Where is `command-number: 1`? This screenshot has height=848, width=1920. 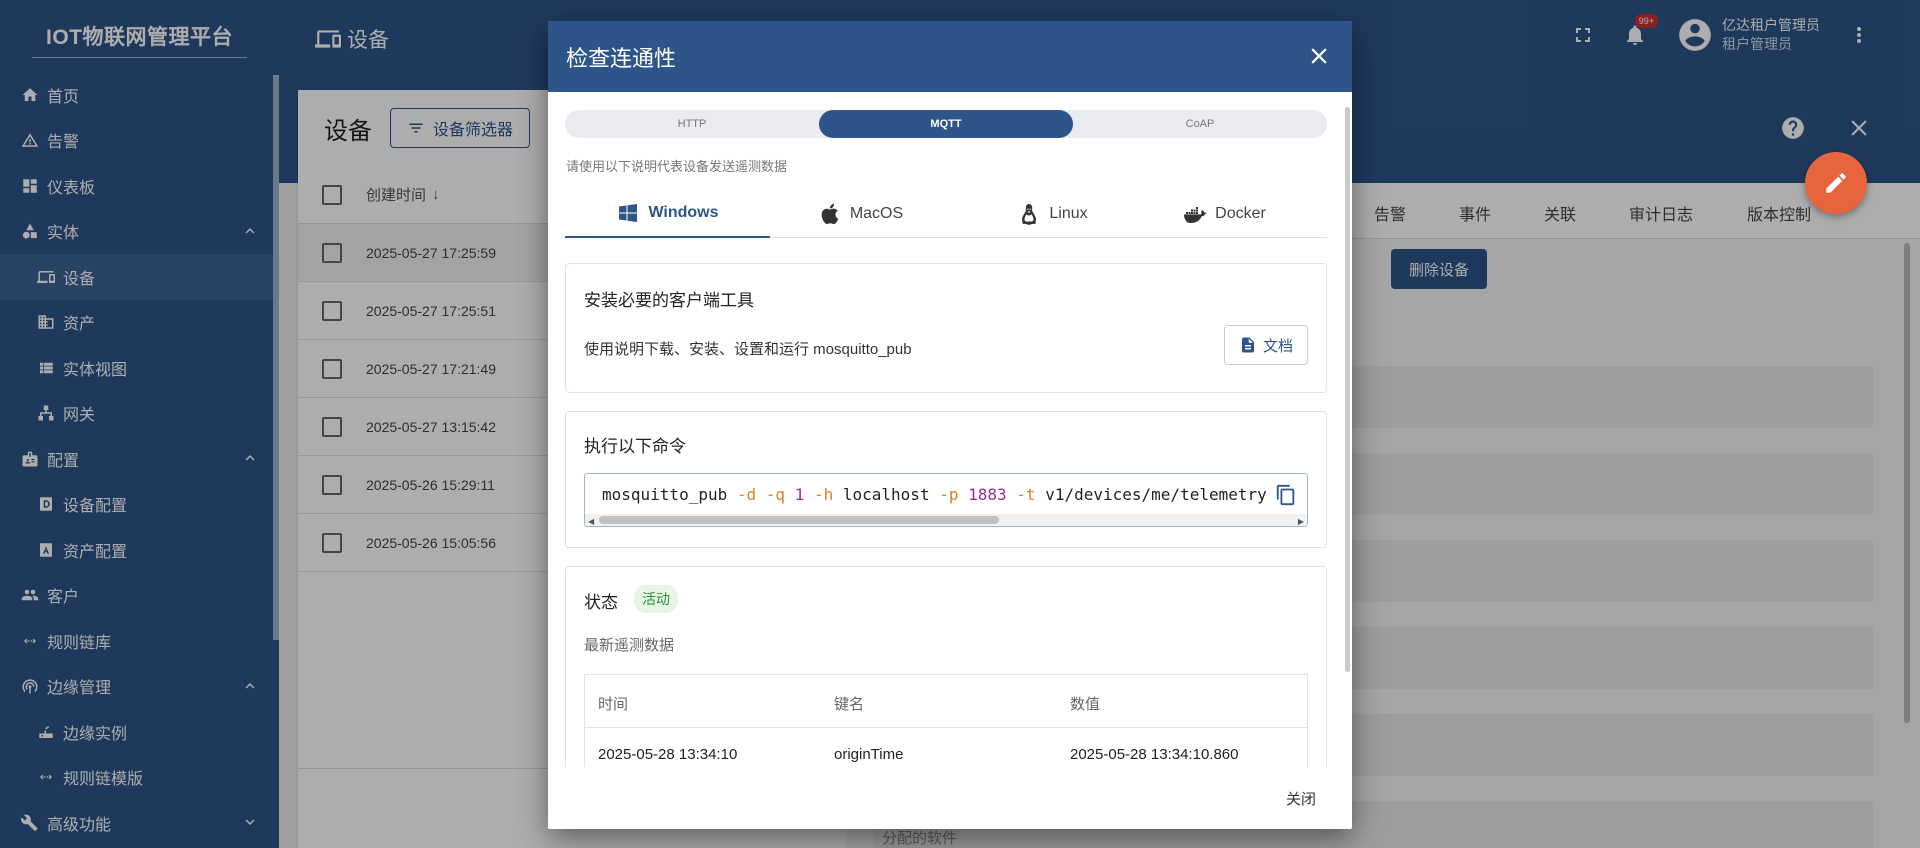
command-number: 1 is located at coordinates (799, 494).